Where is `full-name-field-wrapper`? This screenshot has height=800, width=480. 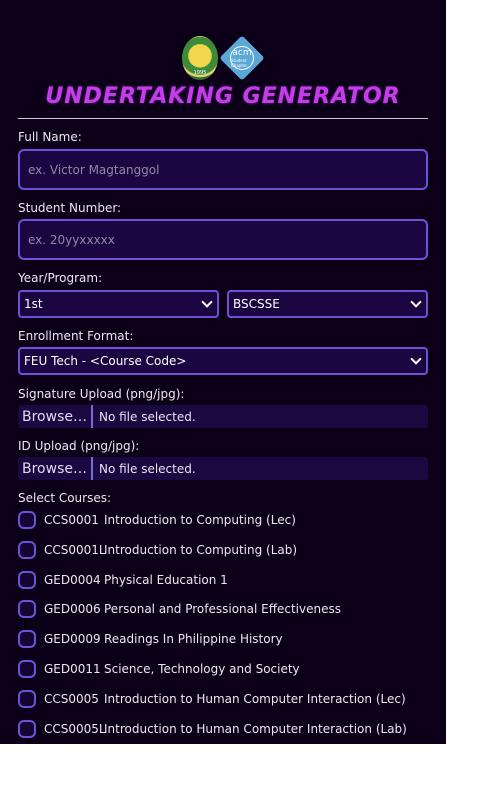
full-name-field-wrapper is located at coordinates (223, 169).